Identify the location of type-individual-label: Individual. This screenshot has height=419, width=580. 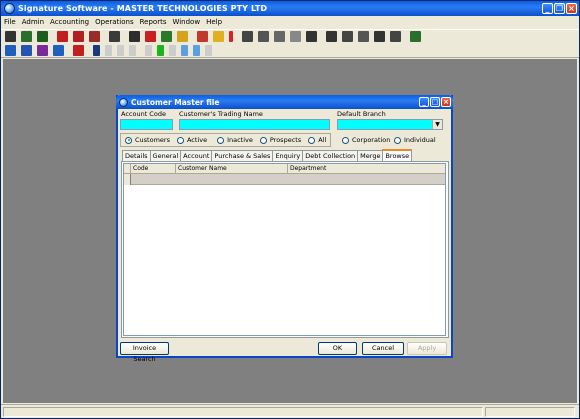
(420, 140).